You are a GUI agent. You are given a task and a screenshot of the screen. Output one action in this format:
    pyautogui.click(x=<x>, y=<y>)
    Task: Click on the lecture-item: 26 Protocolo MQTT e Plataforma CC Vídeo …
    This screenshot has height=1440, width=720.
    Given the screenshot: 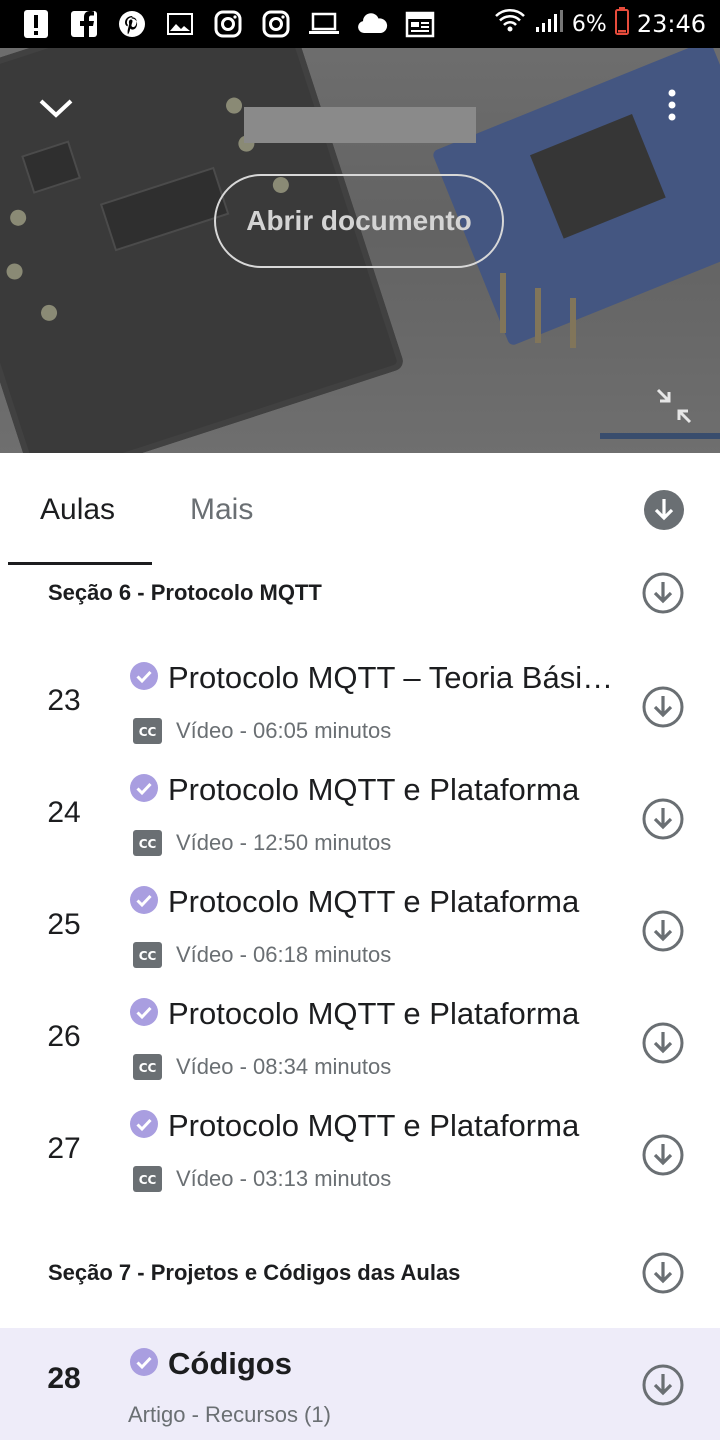 What is the action you would take?
    pyautogui.click(x=360, y=1042)
    